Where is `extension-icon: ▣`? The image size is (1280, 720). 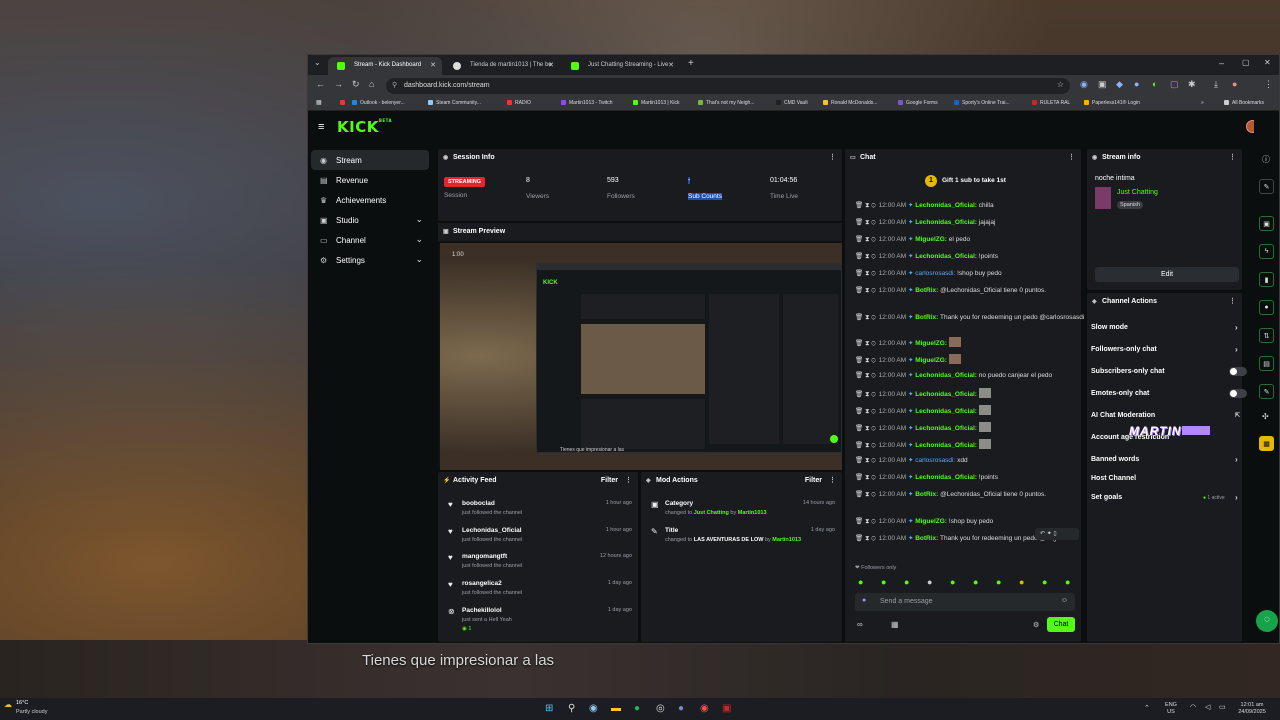
extension-icon: ▣ is located at coordinates (1102, 84).